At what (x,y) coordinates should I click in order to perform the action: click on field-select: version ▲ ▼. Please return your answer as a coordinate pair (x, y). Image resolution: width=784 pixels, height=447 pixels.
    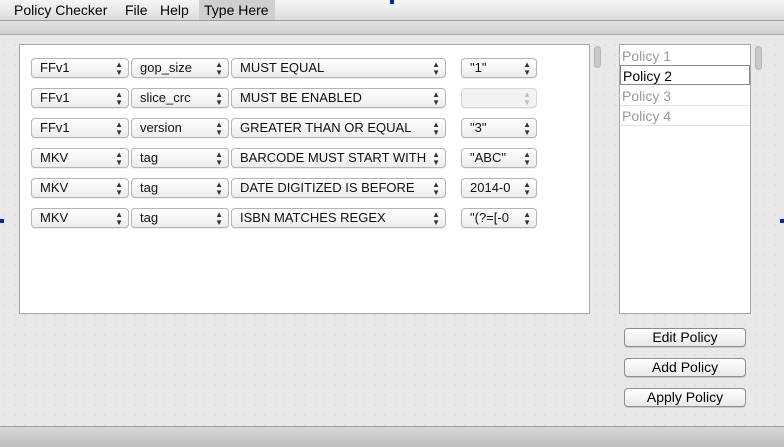
    Looking at the image, I should click on (180, 128).